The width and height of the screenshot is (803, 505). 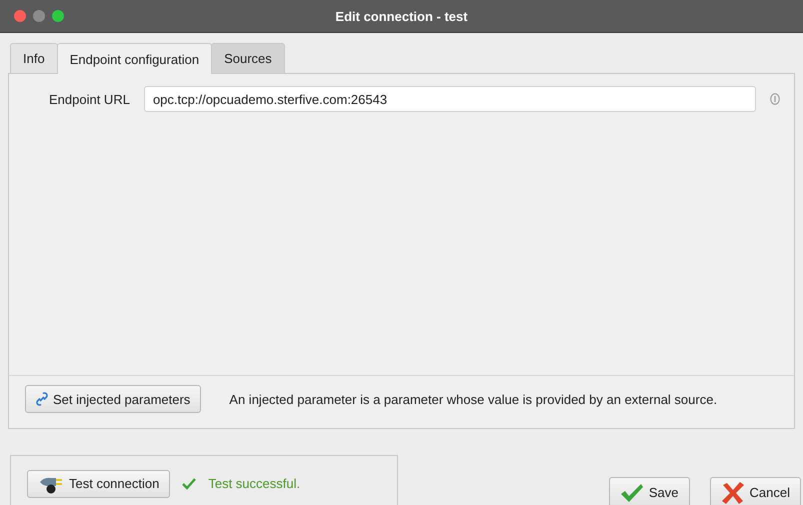 I want to click on tab: Sources, so click(x=248, y=58).